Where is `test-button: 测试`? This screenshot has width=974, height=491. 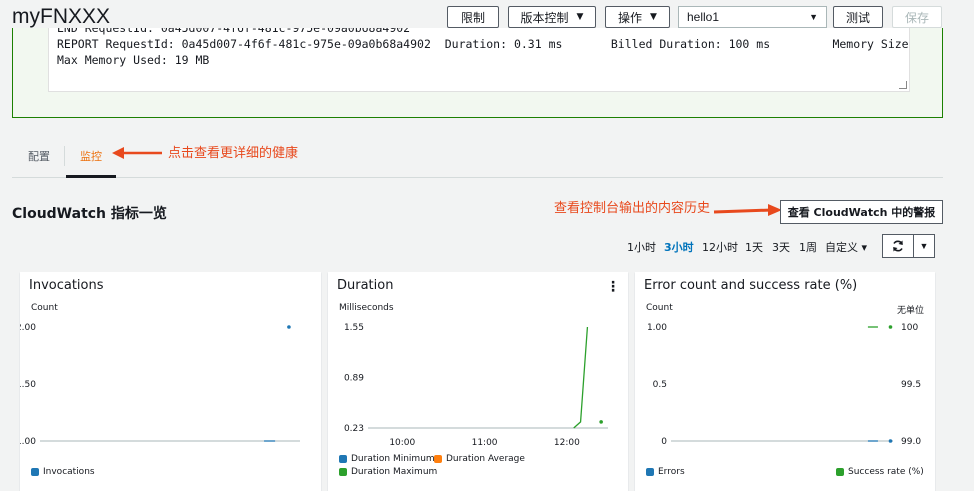
test-button: 测试 is located at coordinates (858, 17).